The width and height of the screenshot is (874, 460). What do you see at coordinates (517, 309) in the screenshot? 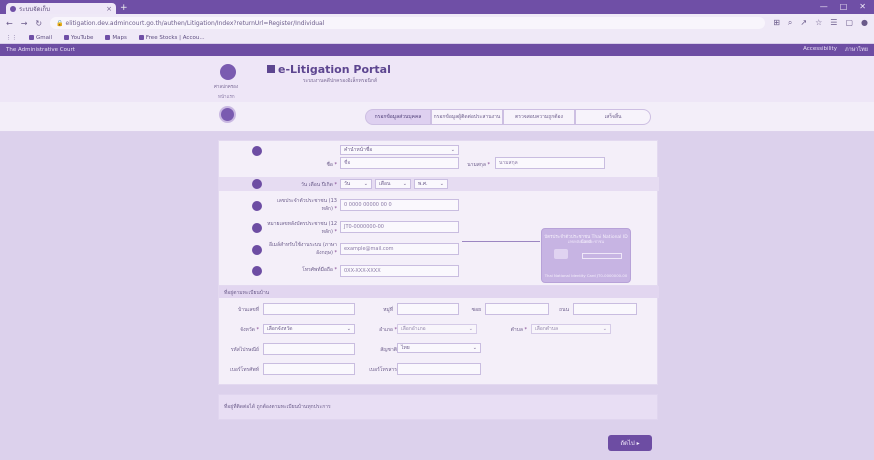
I see `soi-input` at bounding box center [517, 309].